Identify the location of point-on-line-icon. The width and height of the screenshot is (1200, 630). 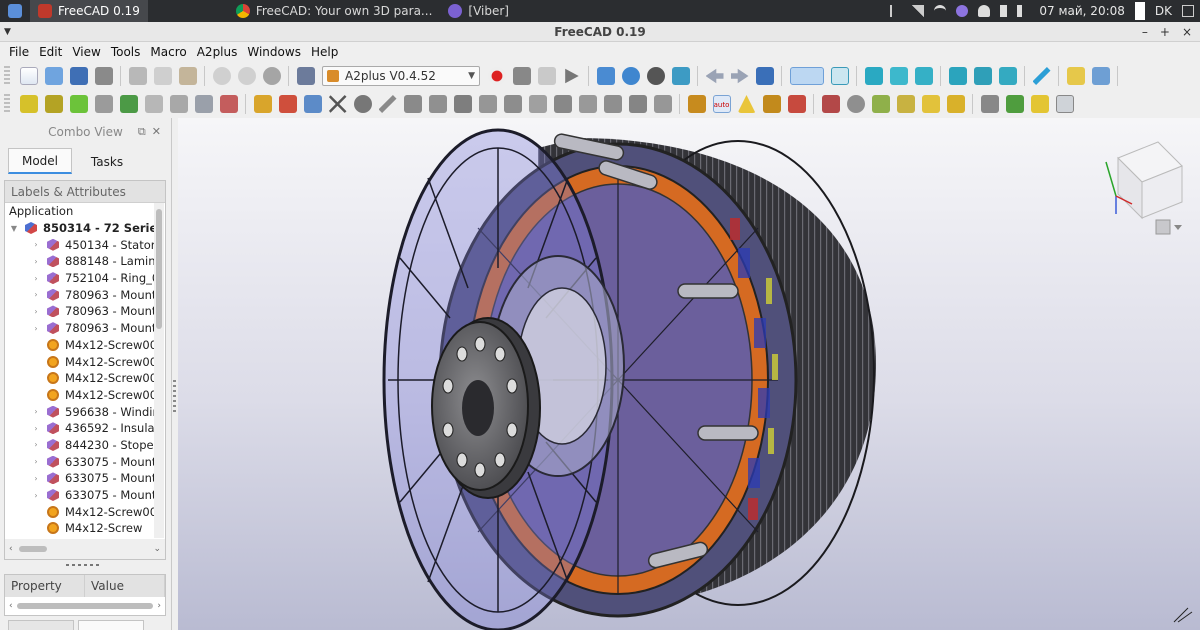
(287, 104).